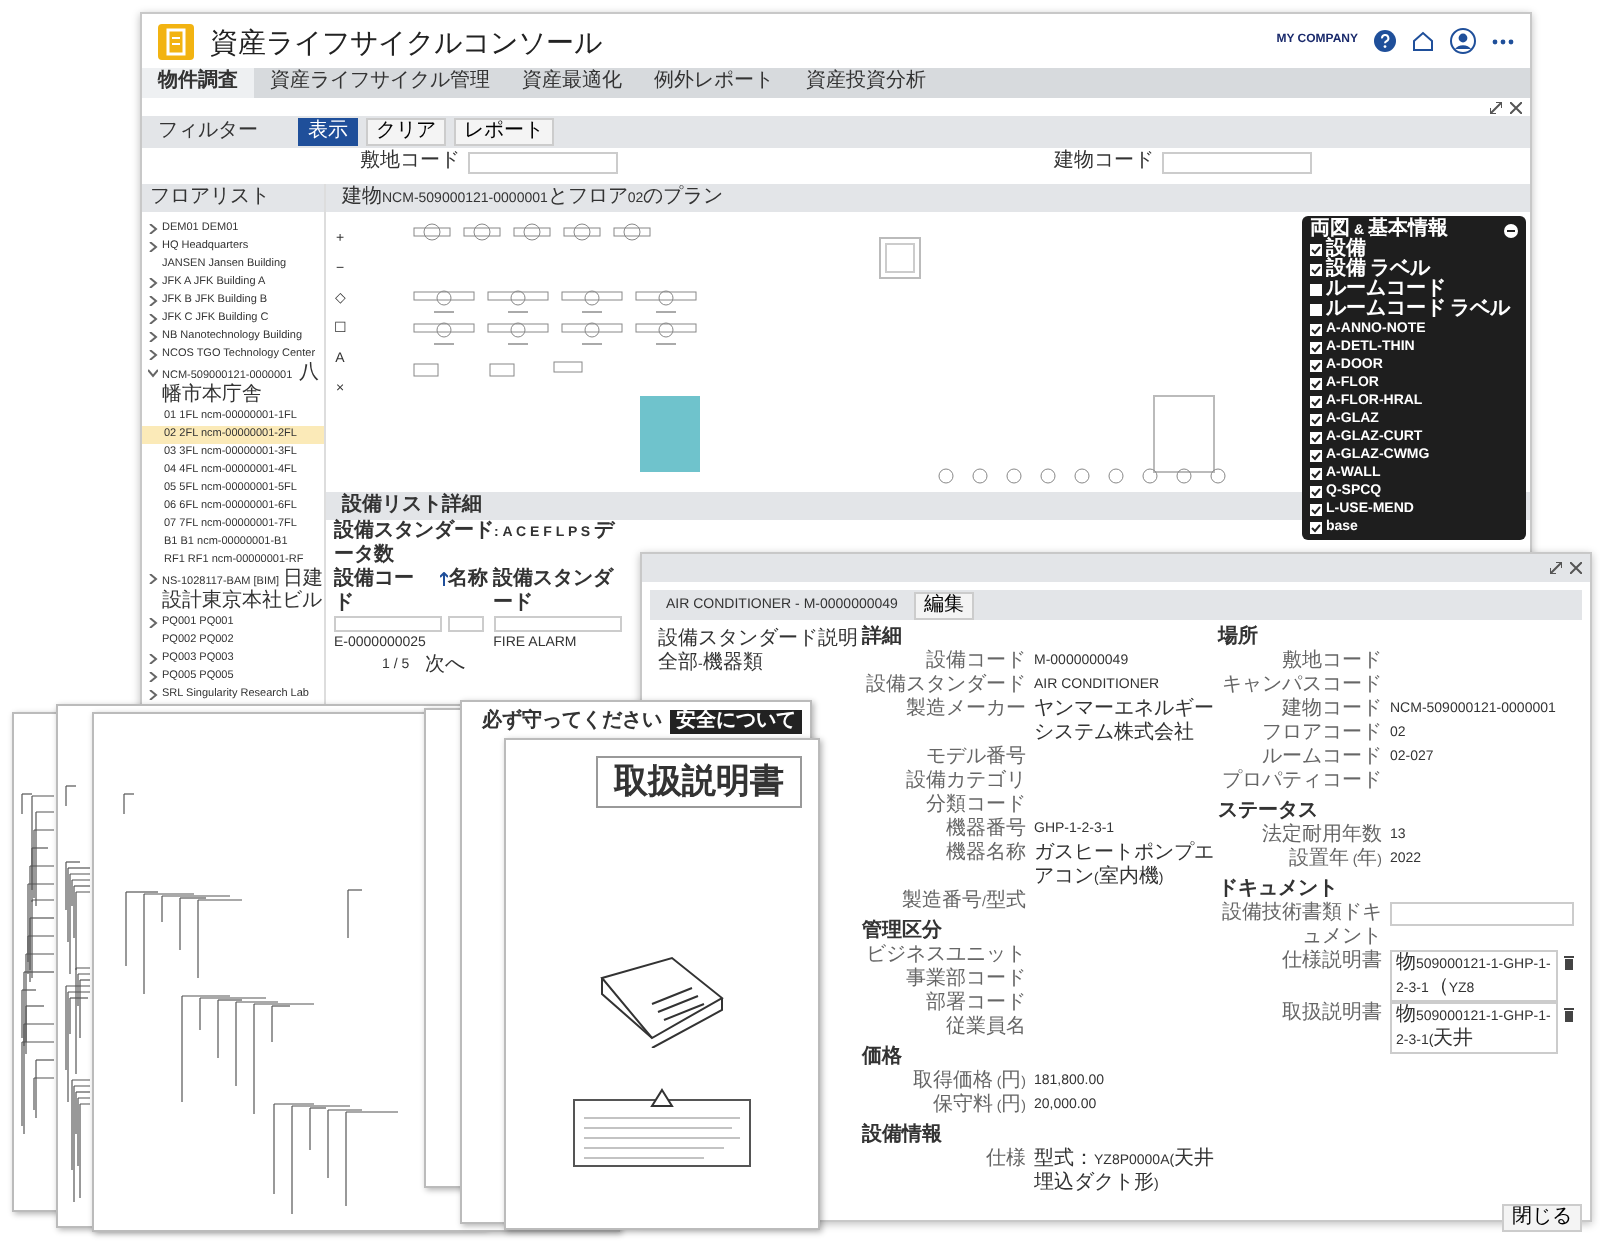 This screenshot has width=1600, height=1246. Describe the element at coordinates (946, 955) in the screenshot. I see `field-label: ビジネスユニット` at that location.